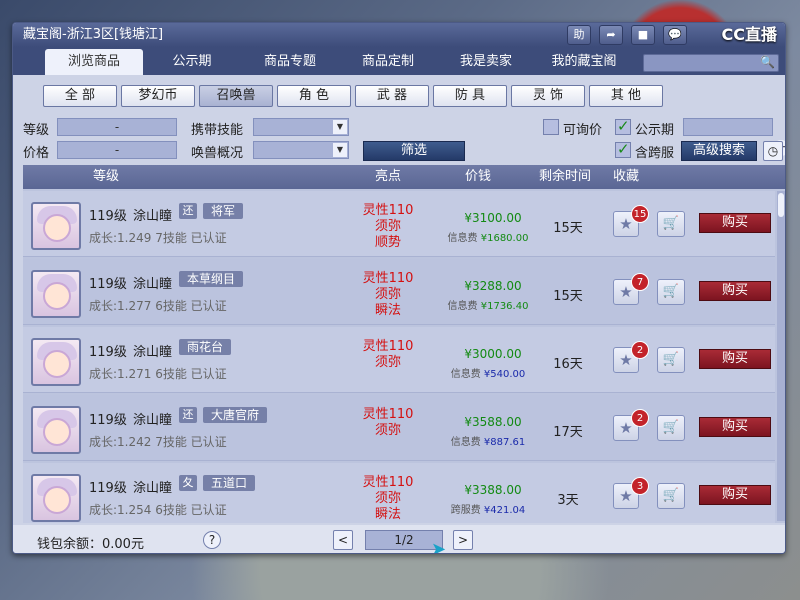 This screenshot has height=600, width=800. Describe the element at coordinates (773, 151) in the screenshot. I see `clock-icon: ◷` at that location.